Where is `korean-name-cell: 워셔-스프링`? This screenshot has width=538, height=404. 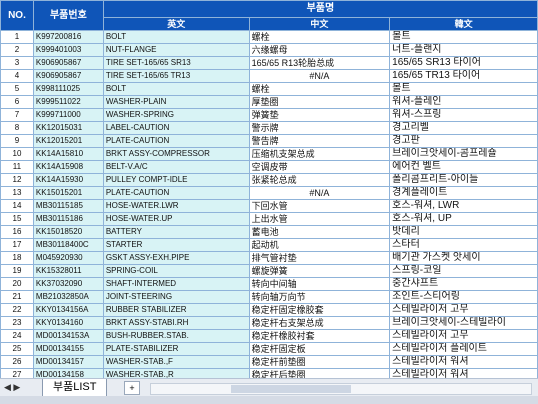 korean-name-cell: 워셔-스프링 is located at coordinates (463, 115).